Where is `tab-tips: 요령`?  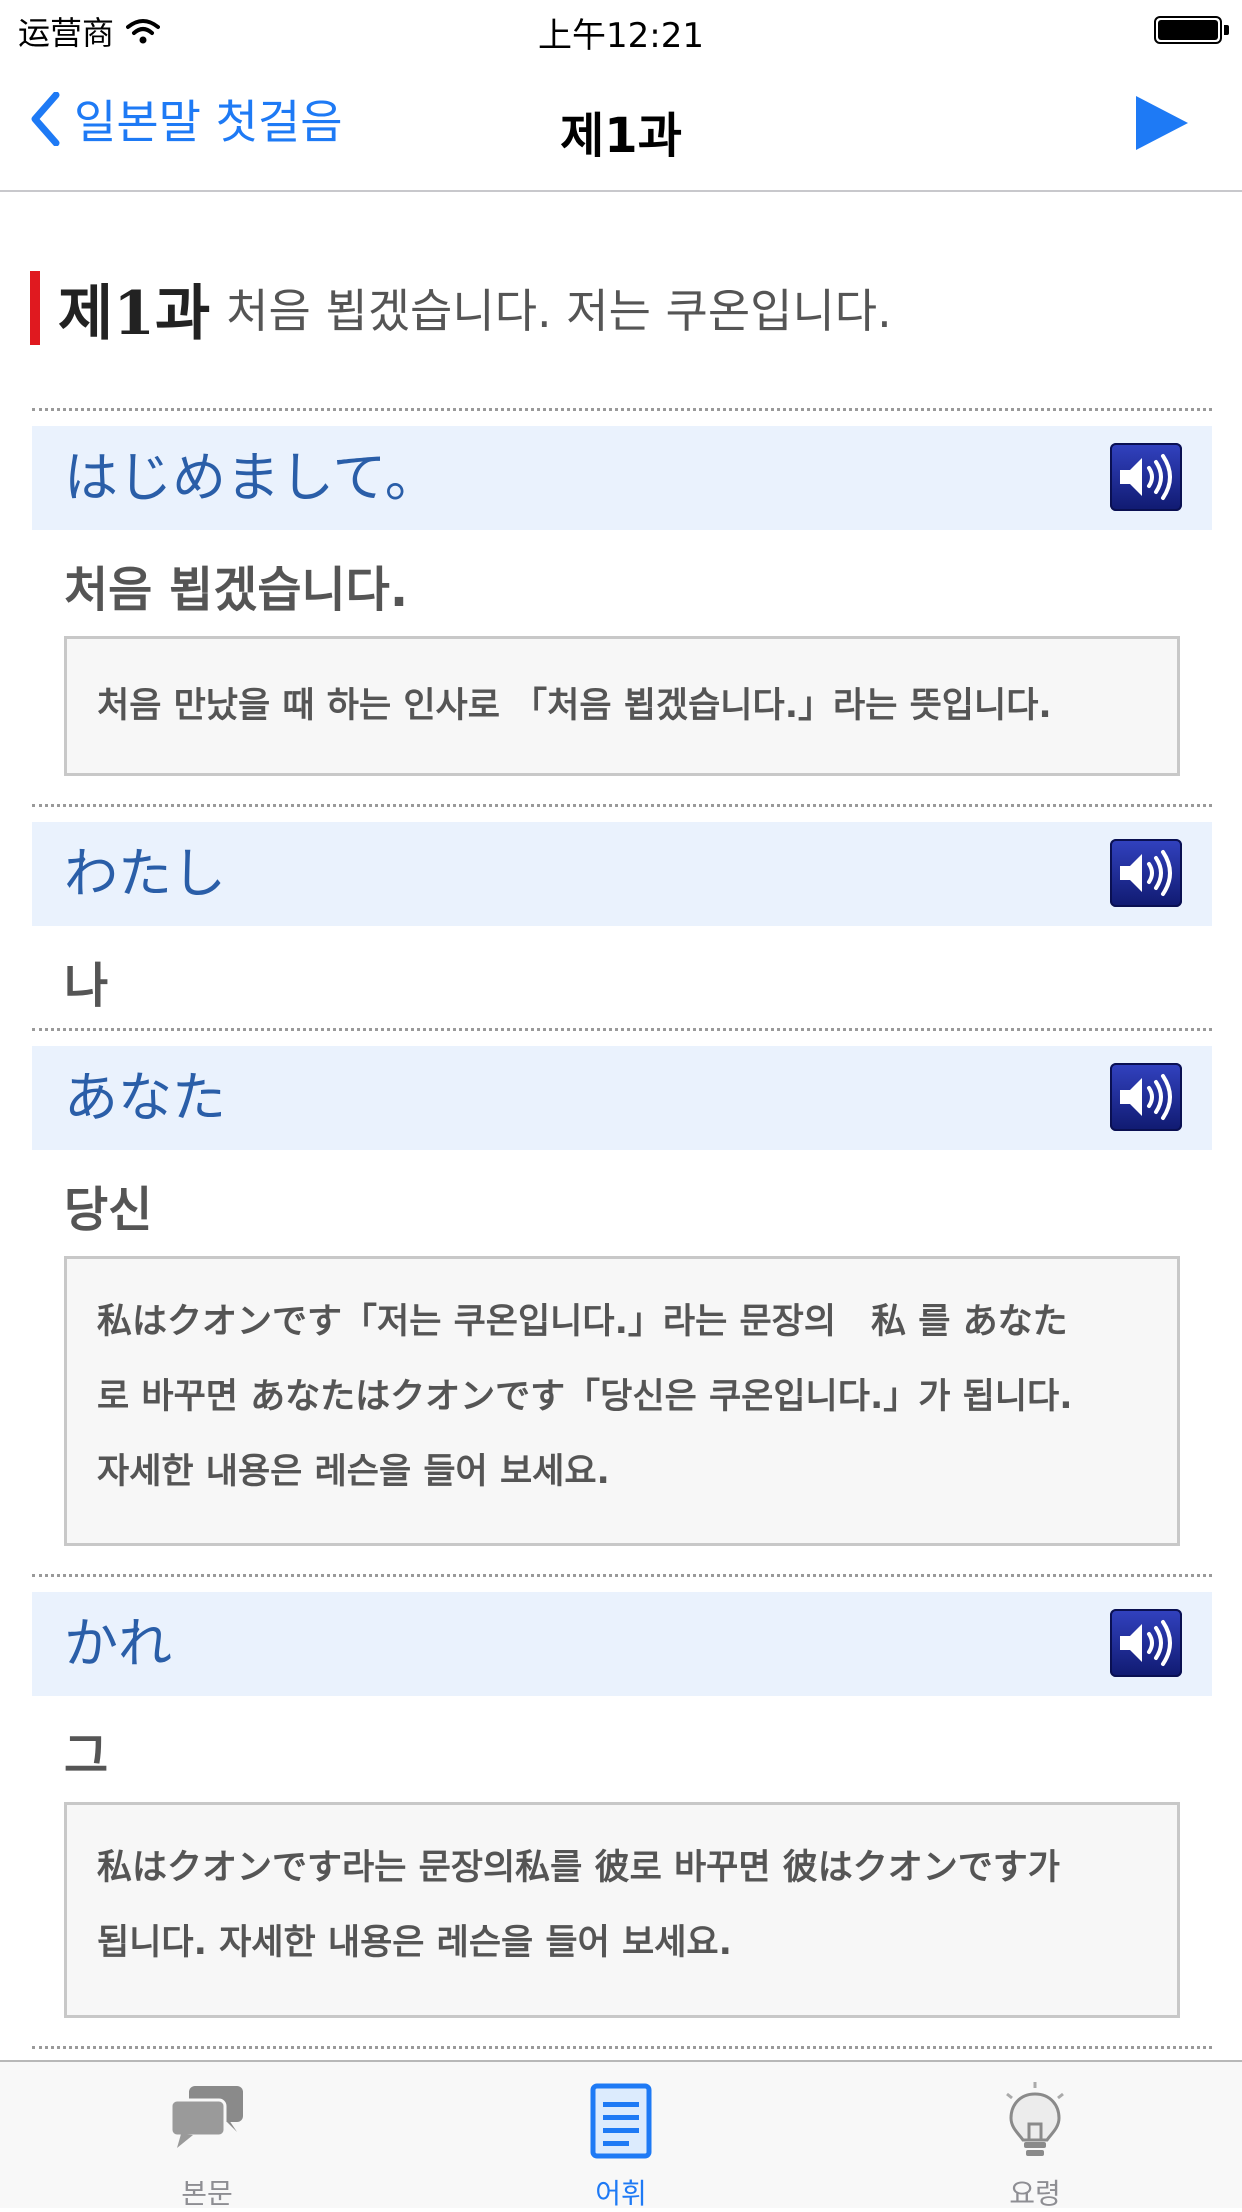 tab-tips: 요령 is located at coordinates (1035, 2136).